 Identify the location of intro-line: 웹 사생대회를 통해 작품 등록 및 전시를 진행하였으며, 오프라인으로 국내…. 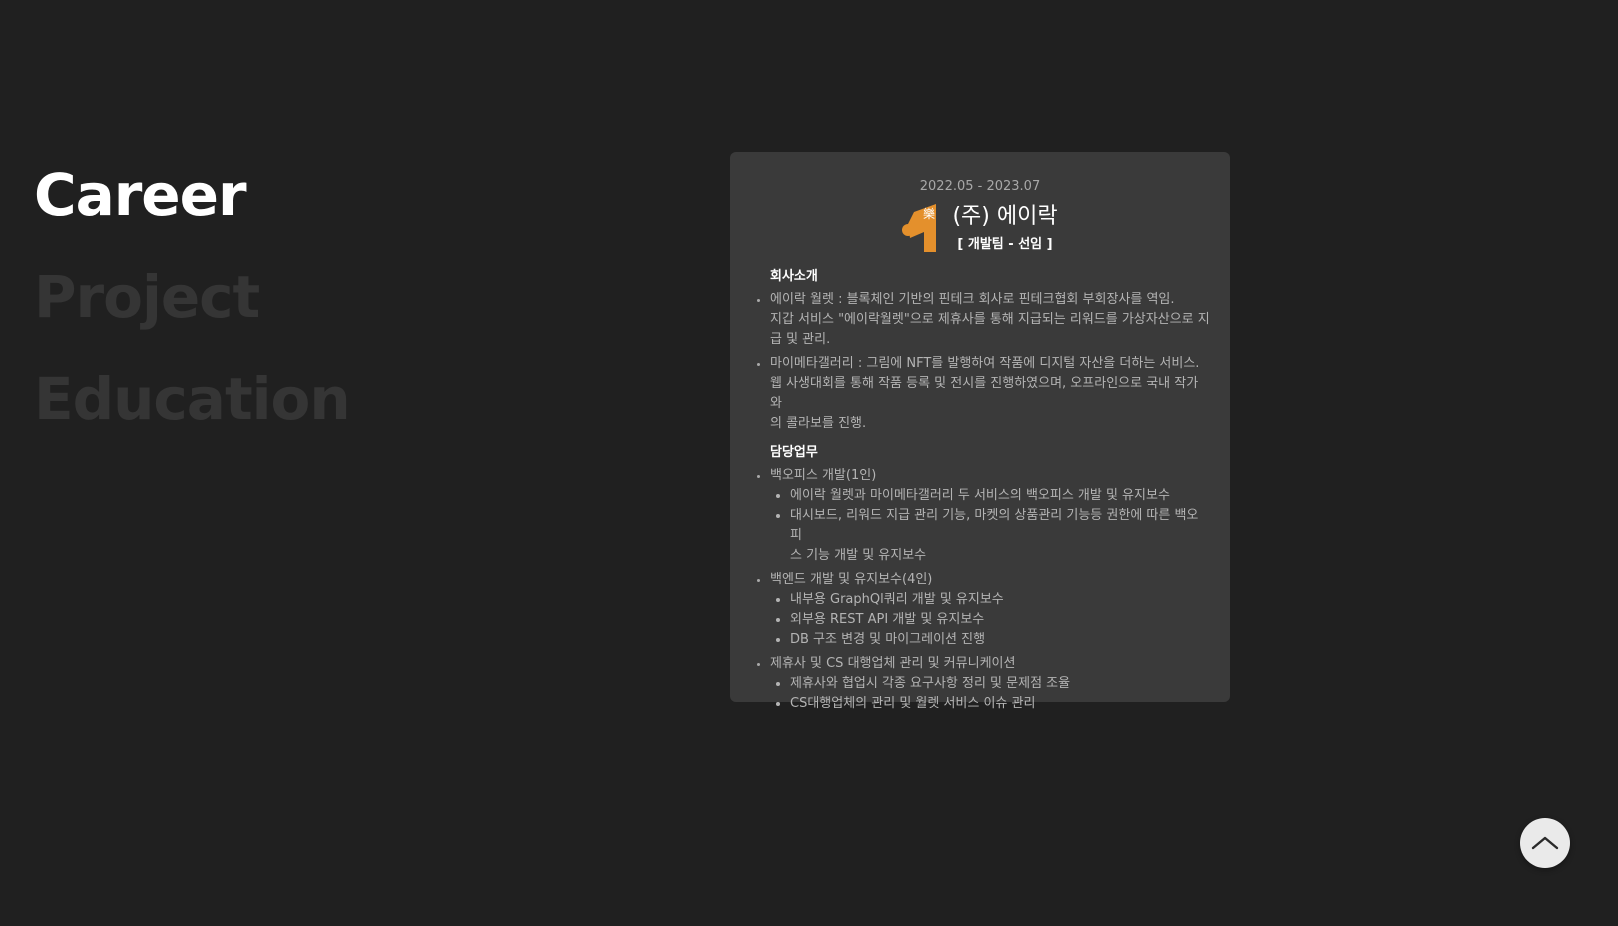
(984, 393).